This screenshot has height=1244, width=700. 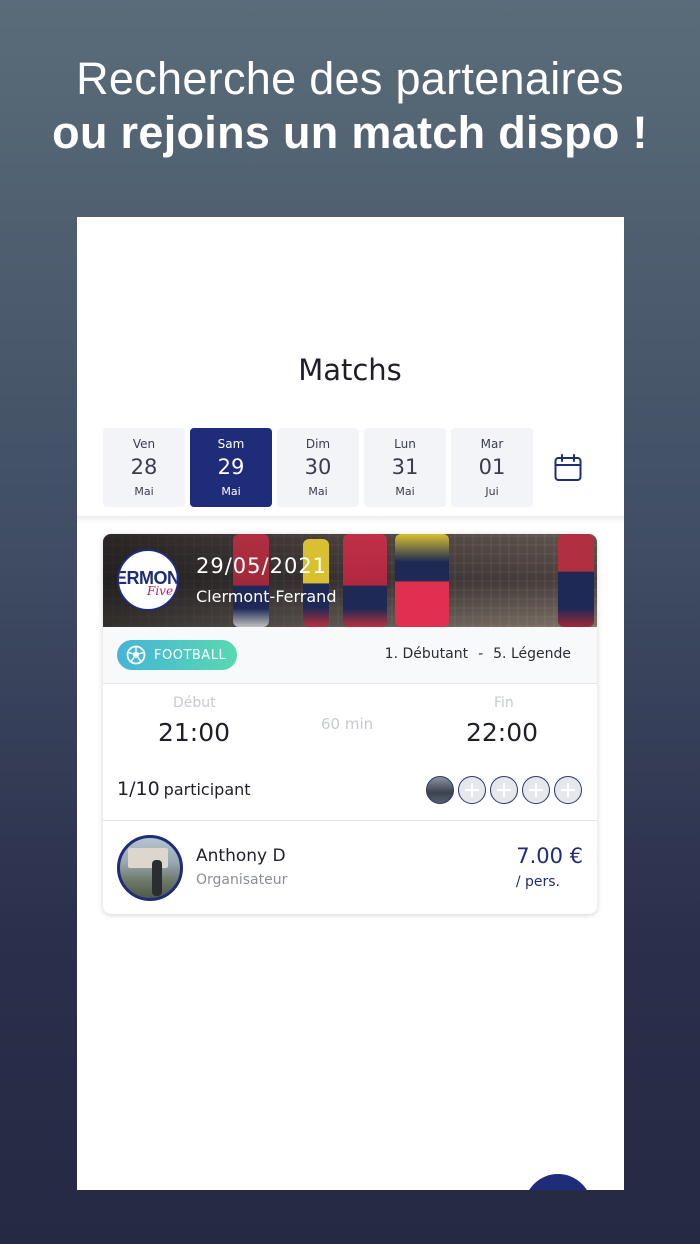 I want to click on organizer-role: Organisateur, so click(x=242, y=880).